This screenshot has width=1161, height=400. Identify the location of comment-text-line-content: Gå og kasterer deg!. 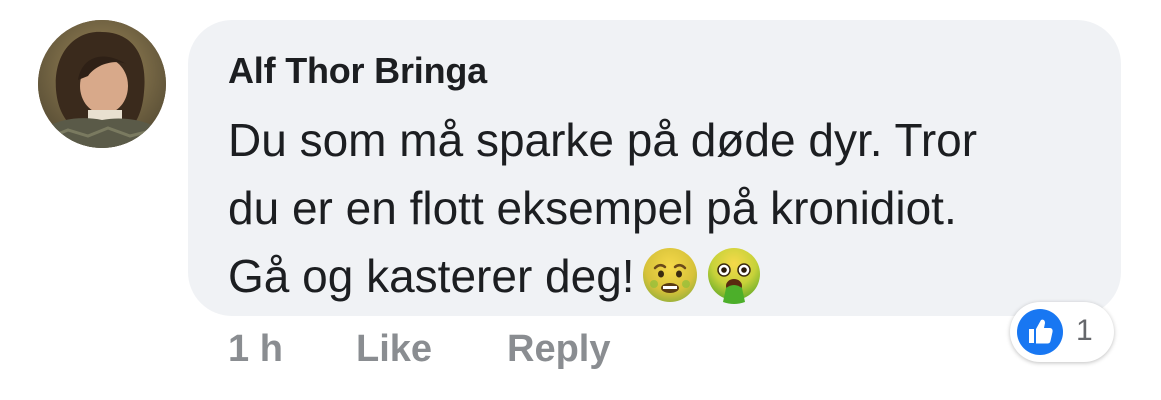
(431, 276).